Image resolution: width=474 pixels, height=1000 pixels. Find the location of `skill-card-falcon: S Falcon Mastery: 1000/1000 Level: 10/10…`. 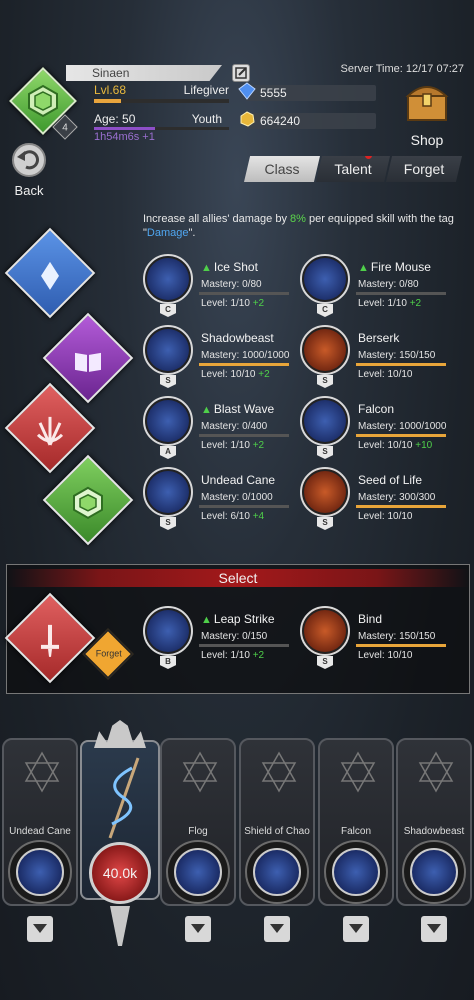

skill-card-falcon: S Falcon Mastery: 1000/1000 Level: 10/10… is located at coordinates (380, 426).